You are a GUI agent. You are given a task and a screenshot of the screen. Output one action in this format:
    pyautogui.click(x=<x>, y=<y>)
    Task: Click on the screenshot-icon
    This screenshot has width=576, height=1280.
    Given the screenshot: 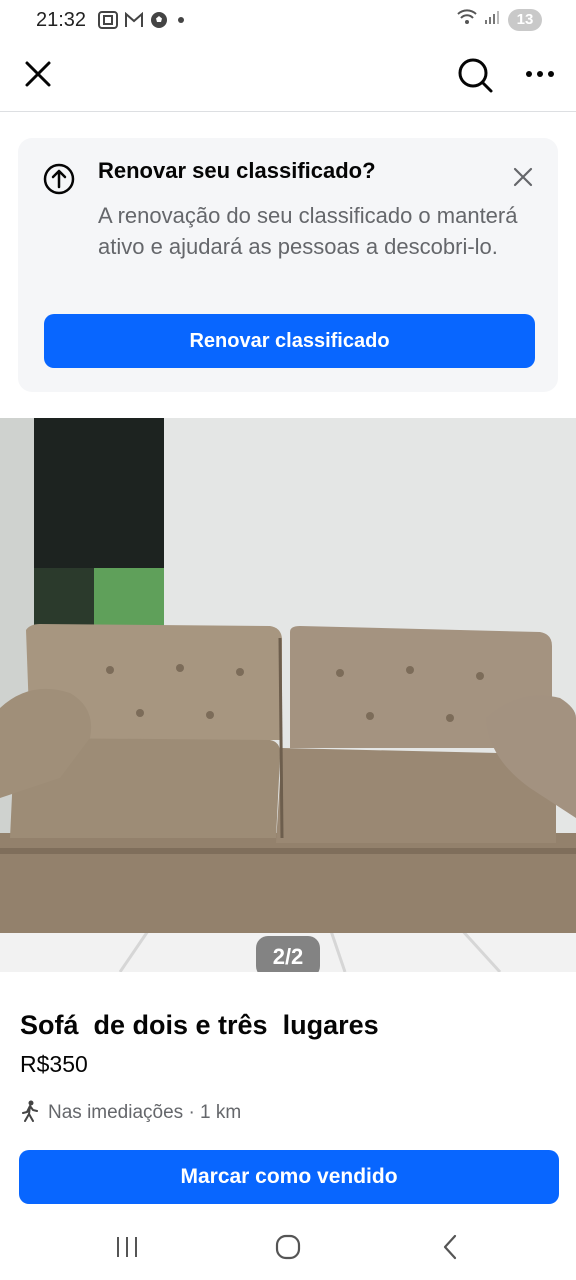 What is the action you would take?
    pyautogui.click(x=108, y=20)
    